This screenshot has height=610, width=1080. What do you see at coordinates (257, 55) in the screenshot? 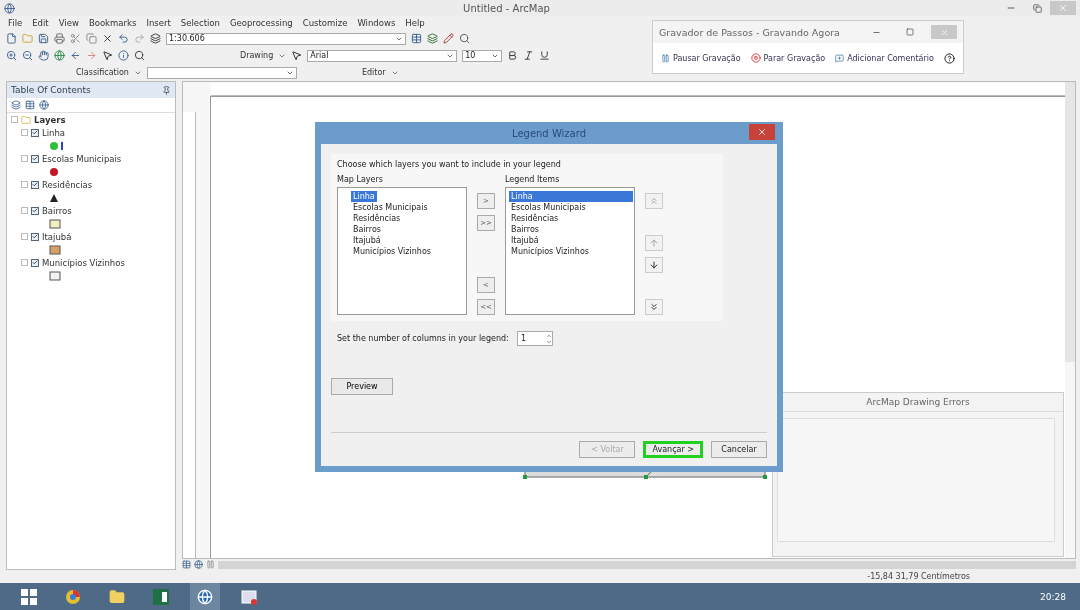
I see `drawing-menu: Drawing` at bounding box center [257, 55].